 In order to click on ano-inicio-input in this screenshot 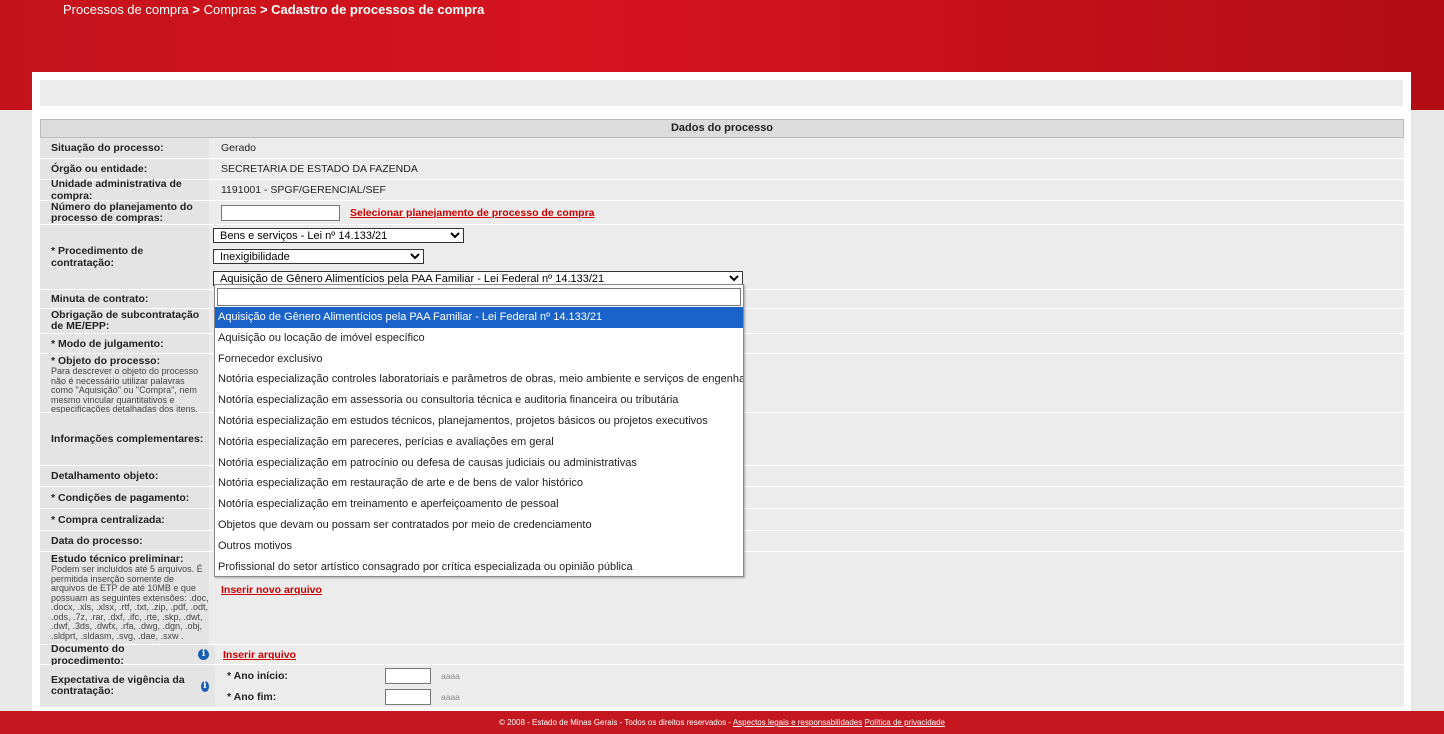, I will do `click(408, 675)`.